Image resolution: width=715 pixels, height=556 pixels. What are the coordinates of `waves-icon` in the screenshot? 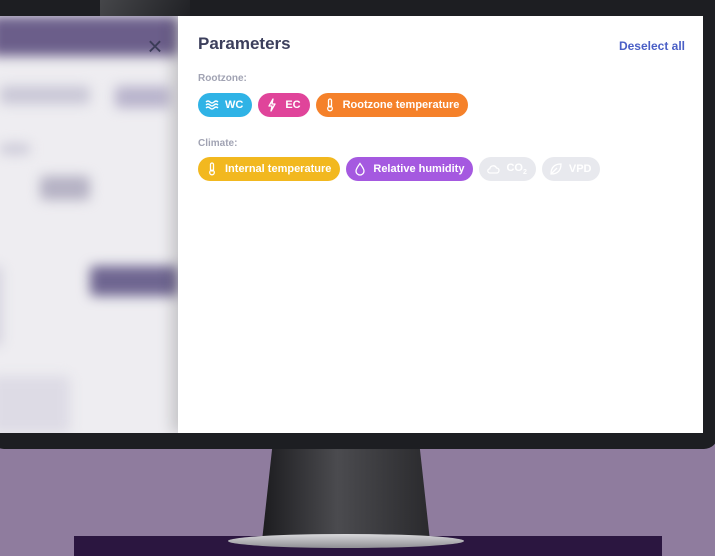 It's located at (212, 105).